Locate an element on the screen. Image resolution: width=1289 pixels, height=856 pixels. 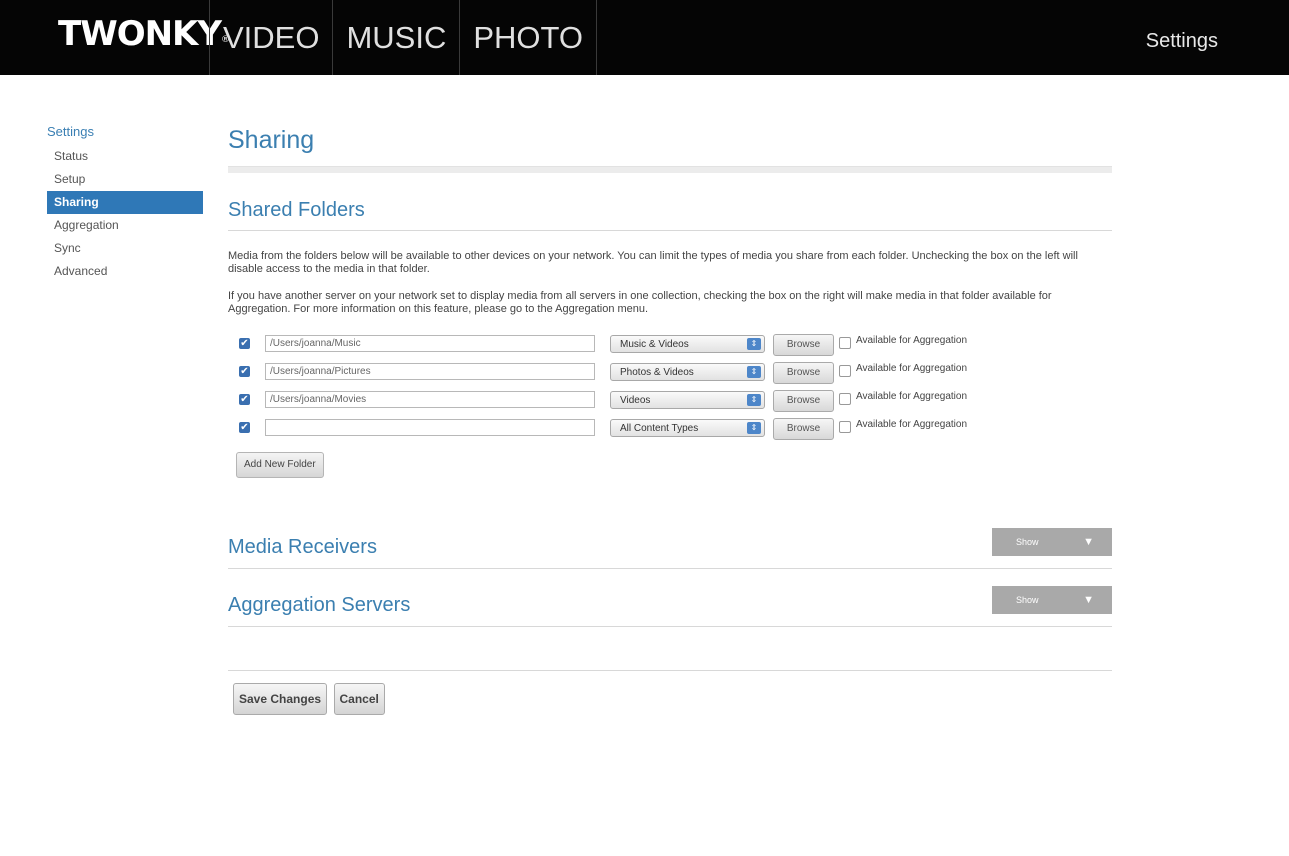
sidebar-item-sync: Sync is located at coordinates (125, 248).